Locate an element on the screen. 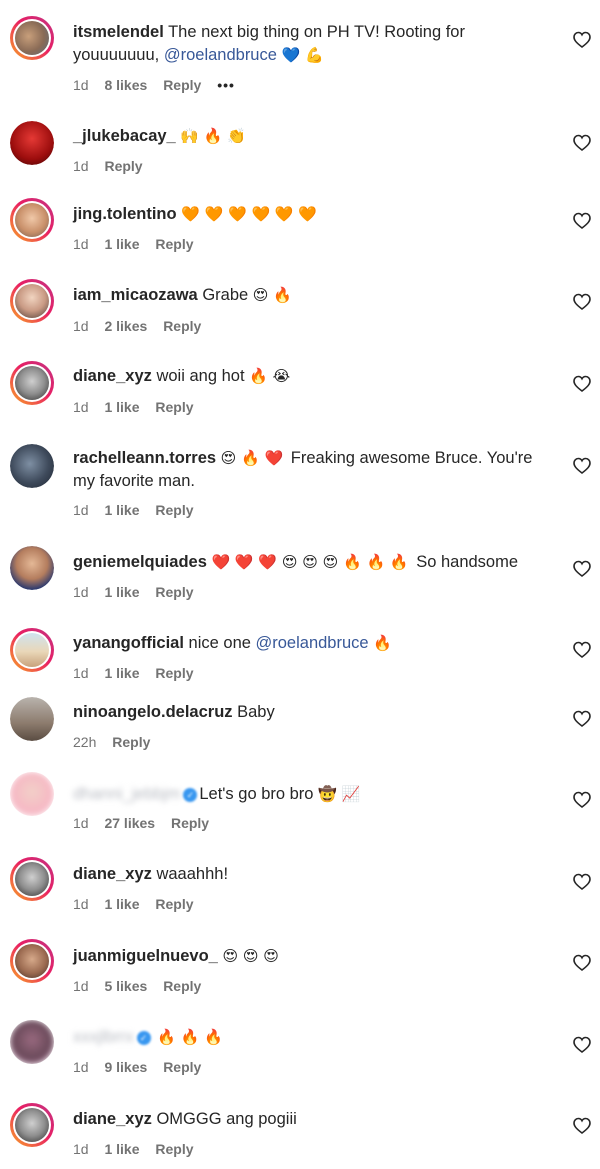 The width and height of the screenshot is (600, 1169). comment-emojis: 💙 💪 is located at coordinates (302, 55).